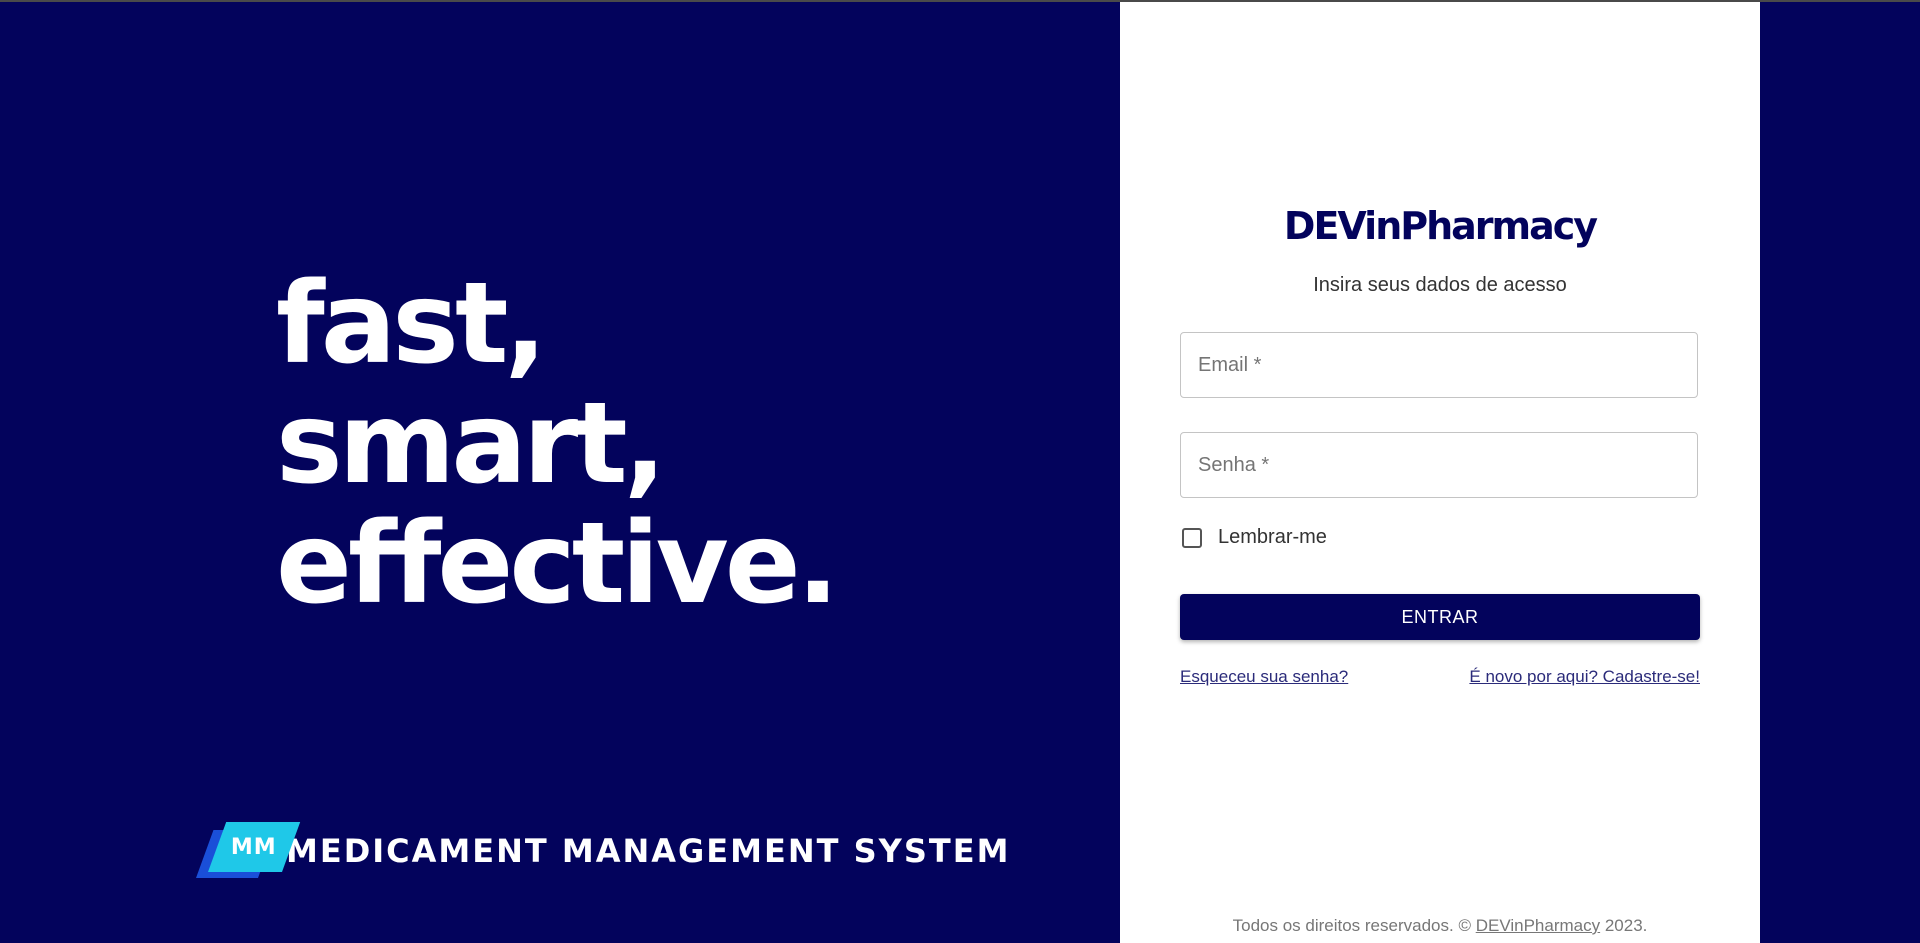  Describe the element at coordinates (1584, 677) in the screenshot. I see `register-link: É novo por aqui? Cadastre-se!` at that location.